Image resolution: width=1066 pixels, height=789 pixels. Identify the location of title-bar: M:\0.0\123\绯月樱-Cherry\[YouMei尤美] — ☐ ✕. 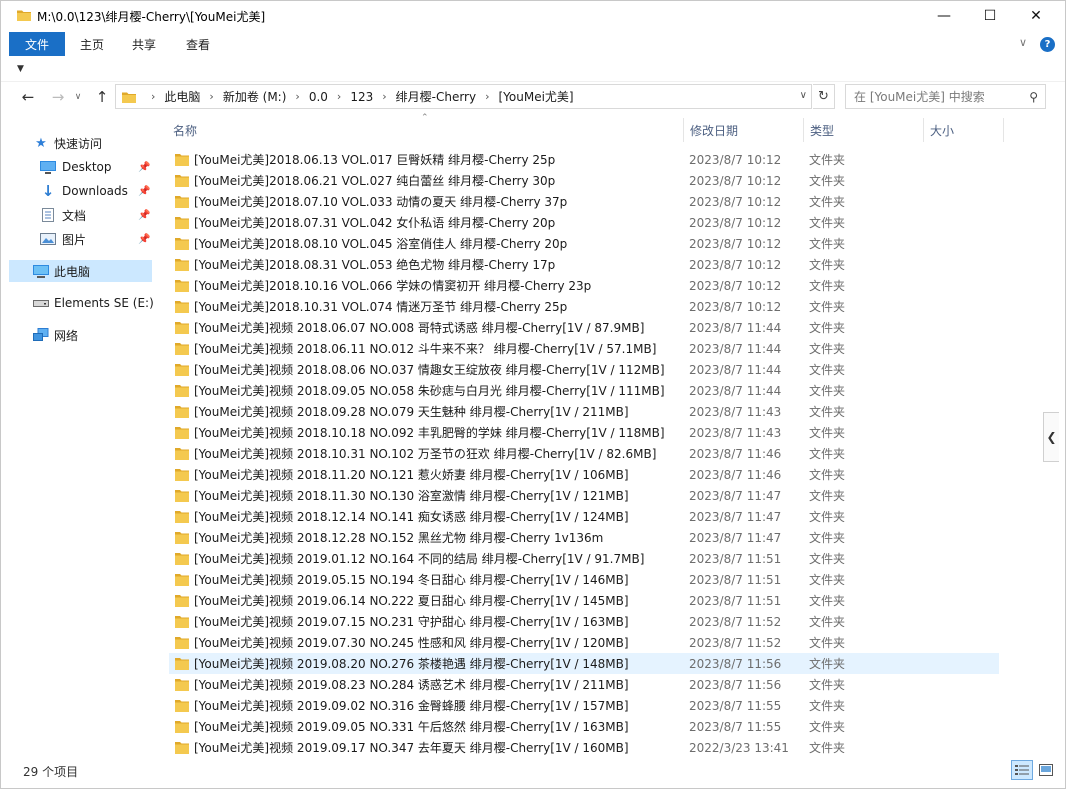
(533, 16).